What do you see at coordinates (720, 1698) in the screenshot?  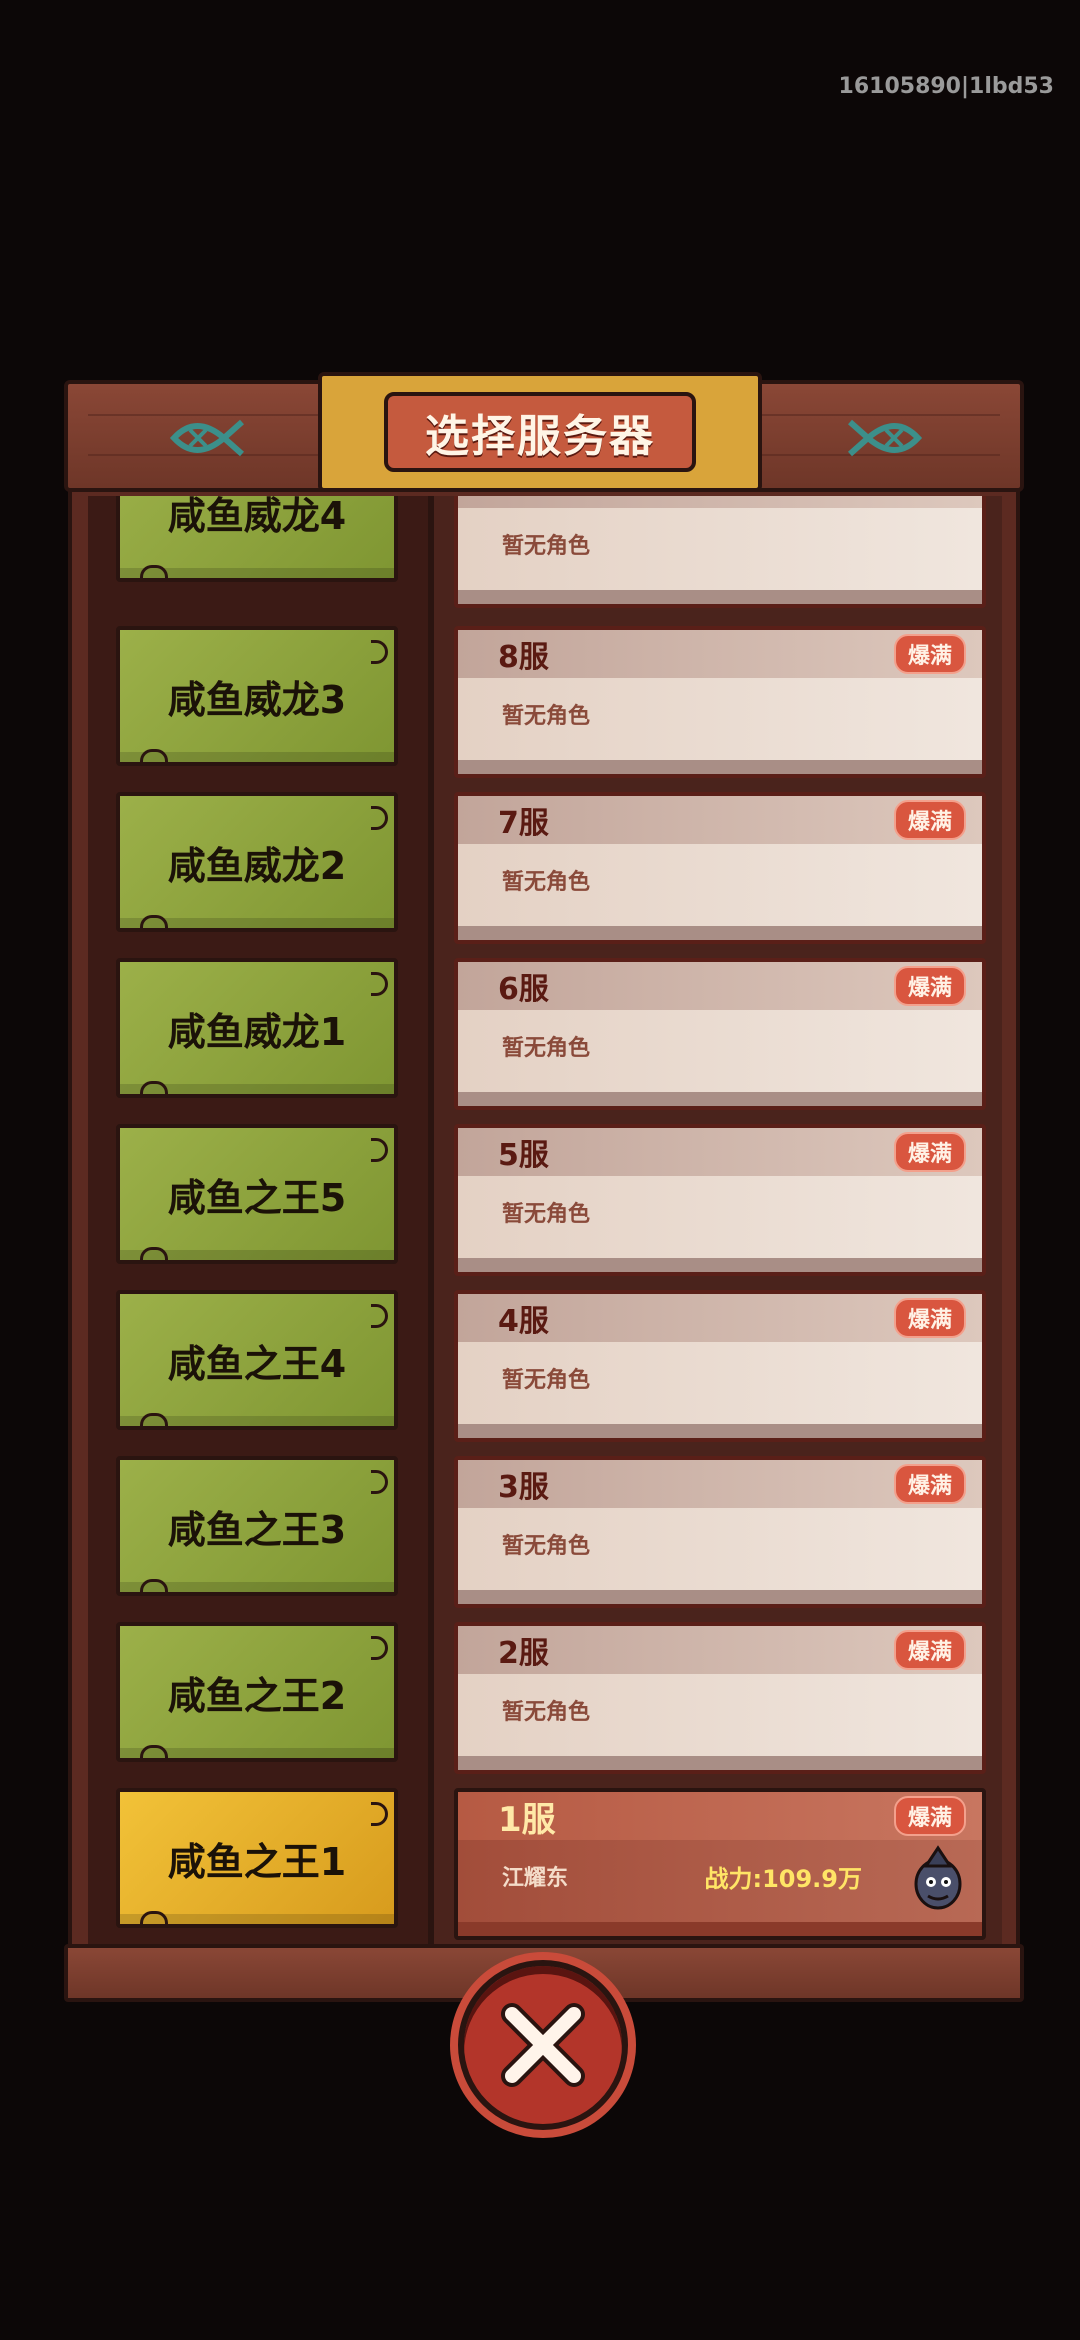 I see `server-card: 2服 爆满 暂无角色` at bounding box center [720, 1698].